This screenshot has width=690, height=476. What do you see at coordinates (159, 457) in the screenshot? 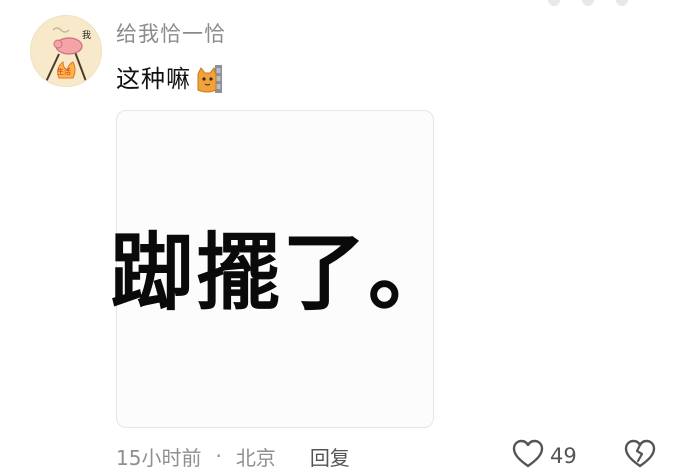
I see `comment-time: 15小时前` at bounding box center [159, 457].